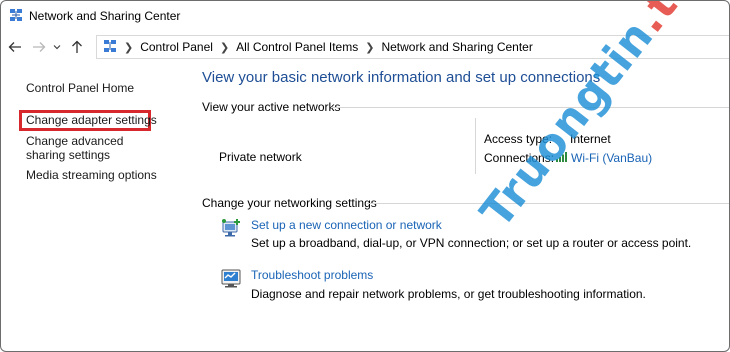 The image size is (730, 352). I want to click on network-name: Private network, so click(260, 157).